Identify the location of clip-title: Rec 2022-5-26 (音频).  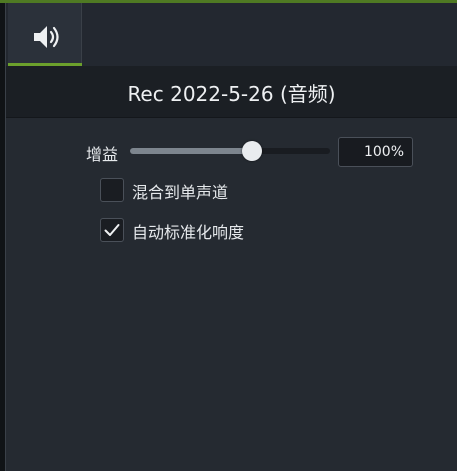
(231, 94).